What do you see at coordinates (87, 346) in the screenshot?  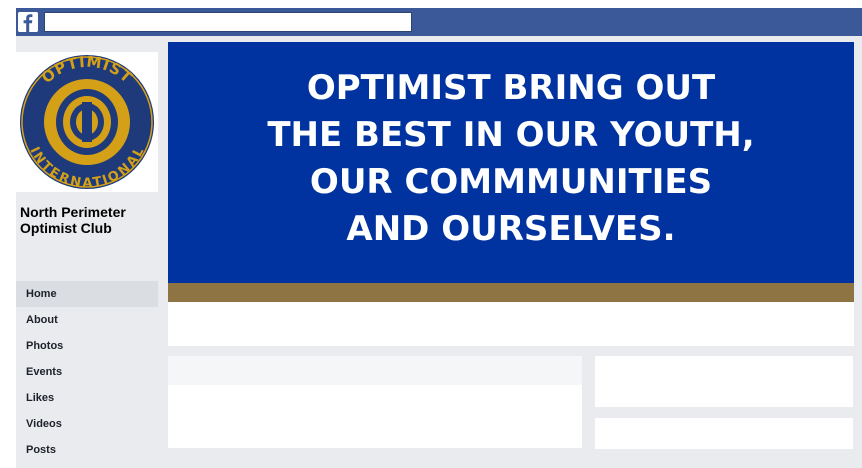 I see `nav-item-photos: Photos` at bounding box center [87, 346].